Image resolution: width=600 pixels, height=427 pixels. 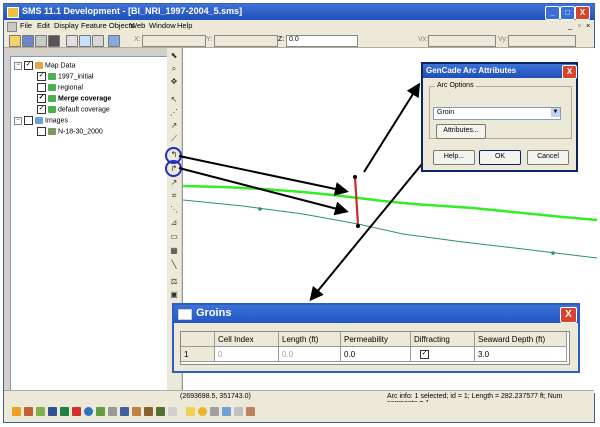 I want to click on length-cell: 0.0, so click(x=310, y=354).